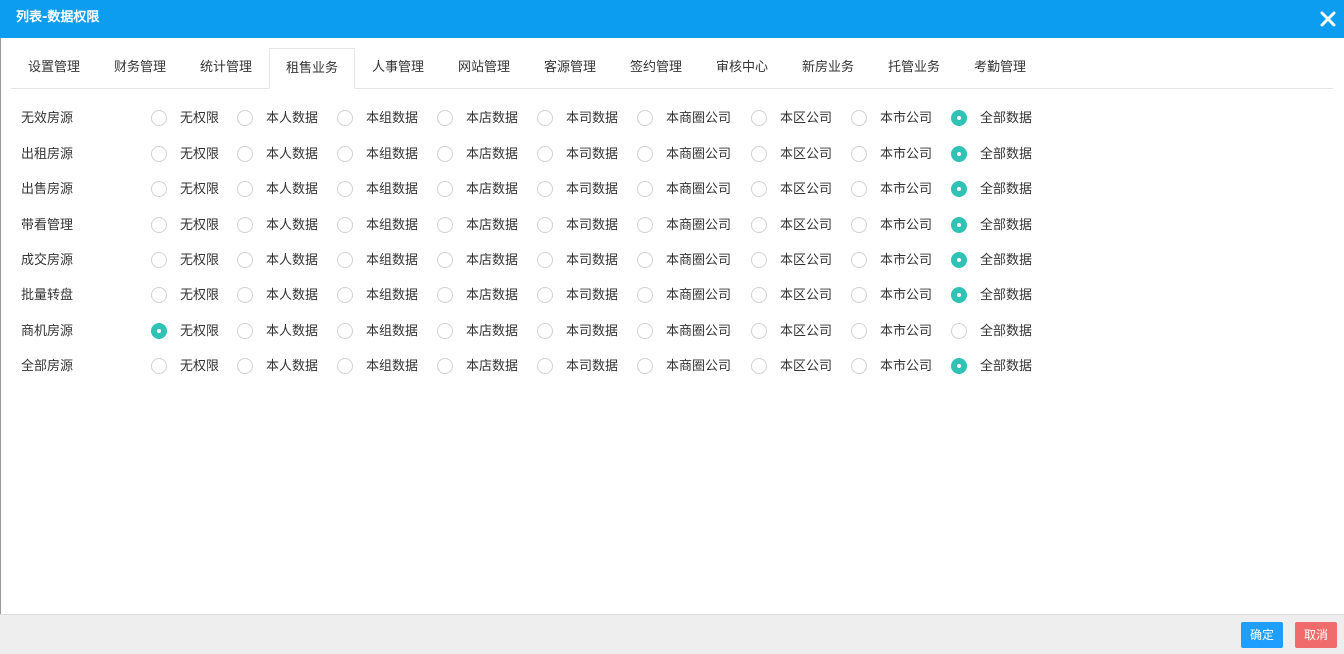  What do you see at coordinates (47, 366) in the screenshot?
I see `permission-row-label: 全部房源` at bounding box center [47, 366].